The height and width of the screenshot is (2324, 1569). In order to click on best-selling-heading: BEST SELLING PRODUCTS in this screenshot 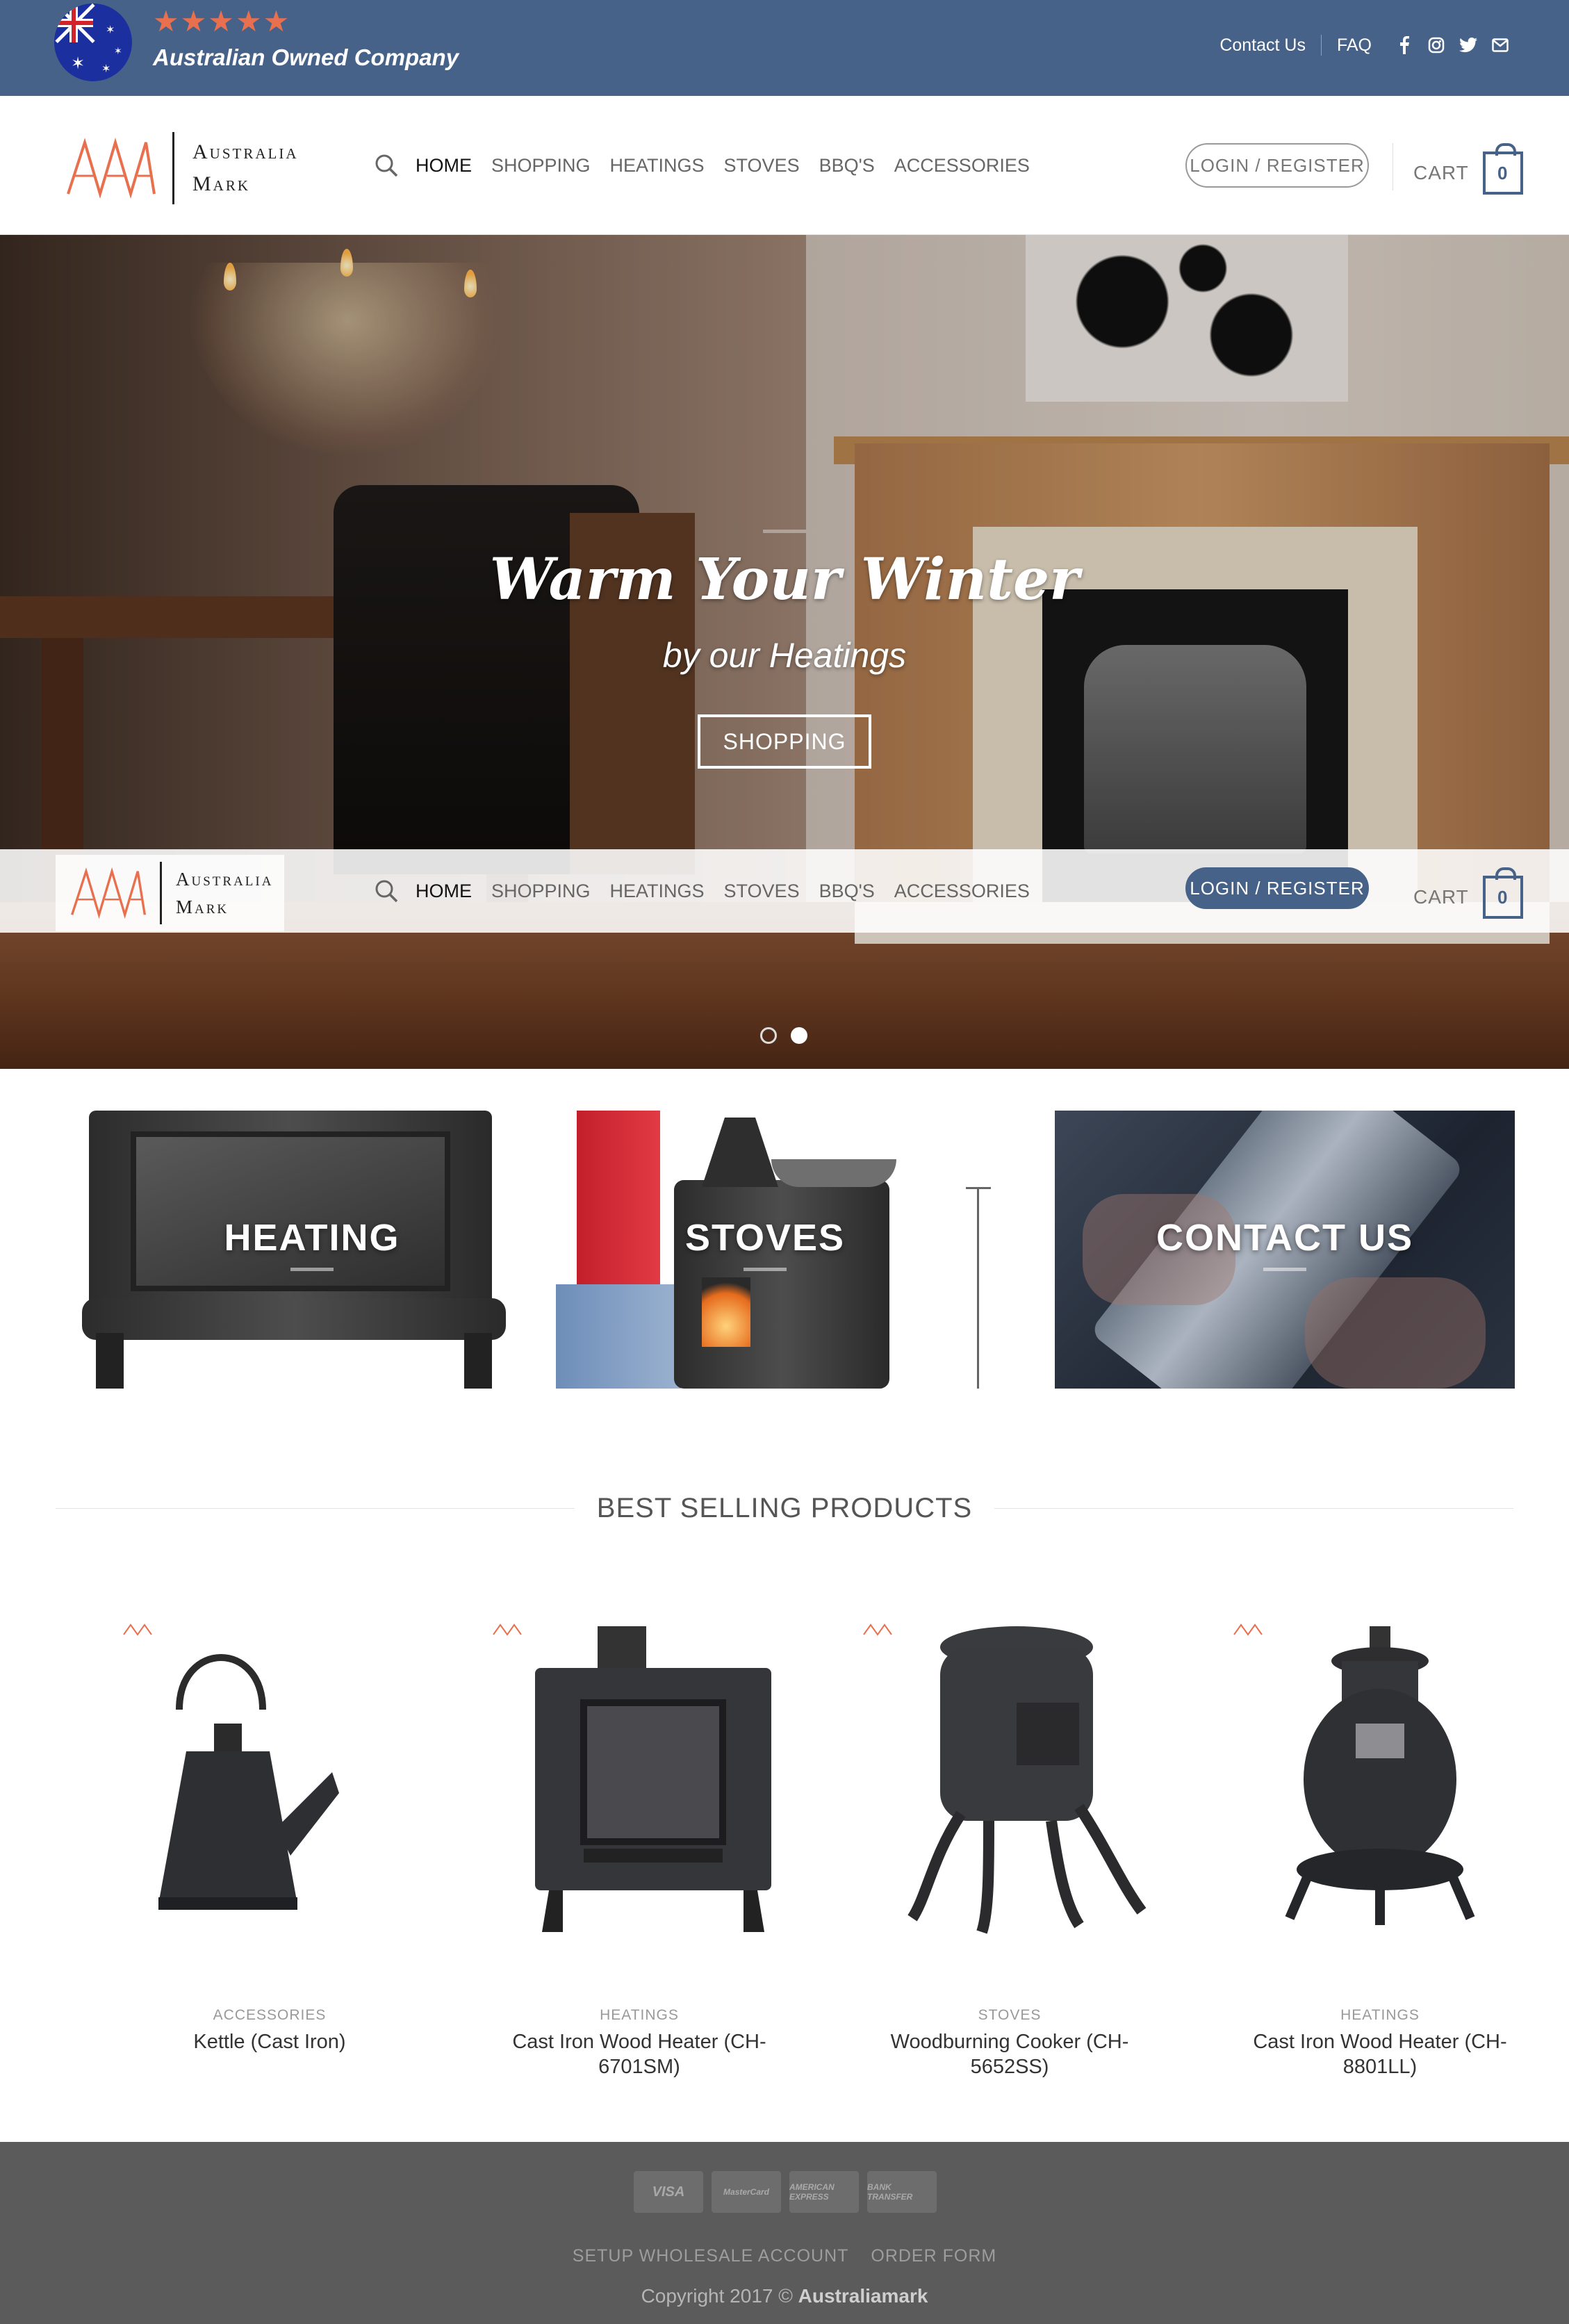, I will do `click(784, 1508)`.